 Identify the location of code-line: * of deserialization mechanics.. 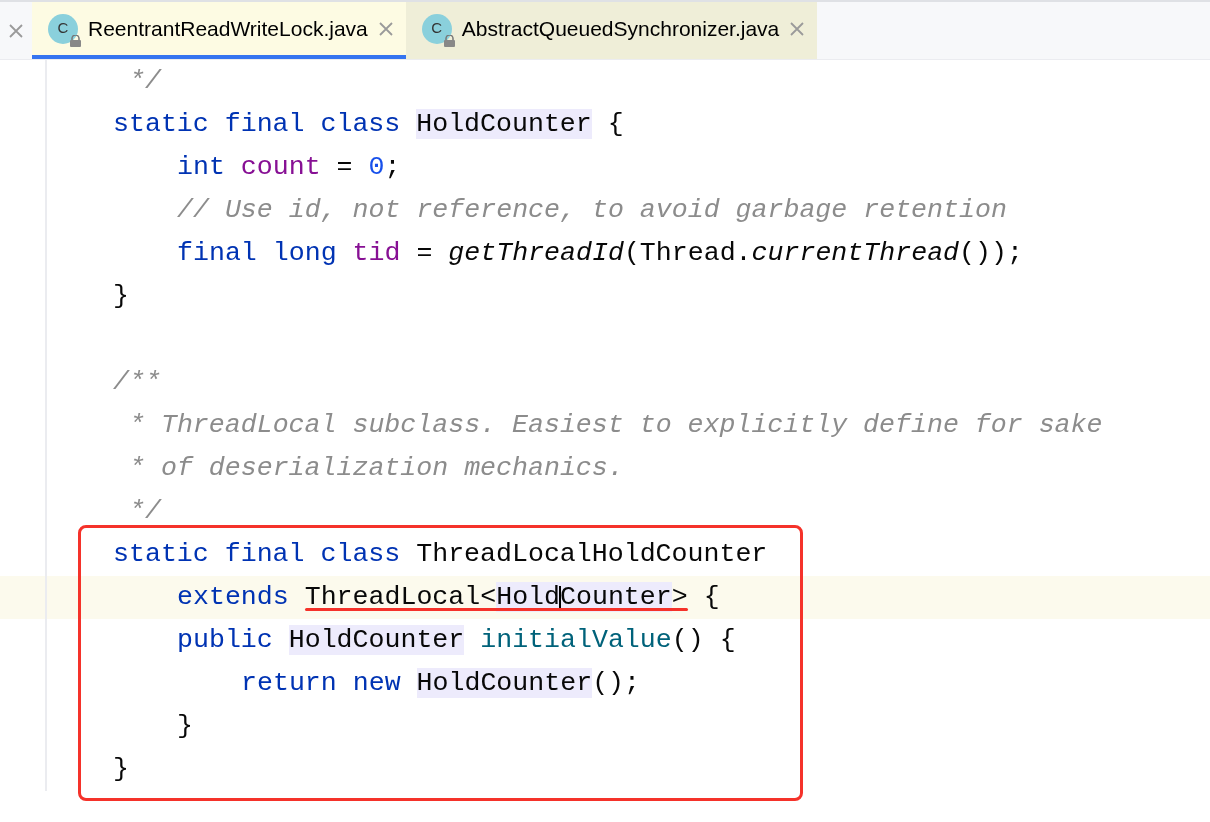
(376, 468).